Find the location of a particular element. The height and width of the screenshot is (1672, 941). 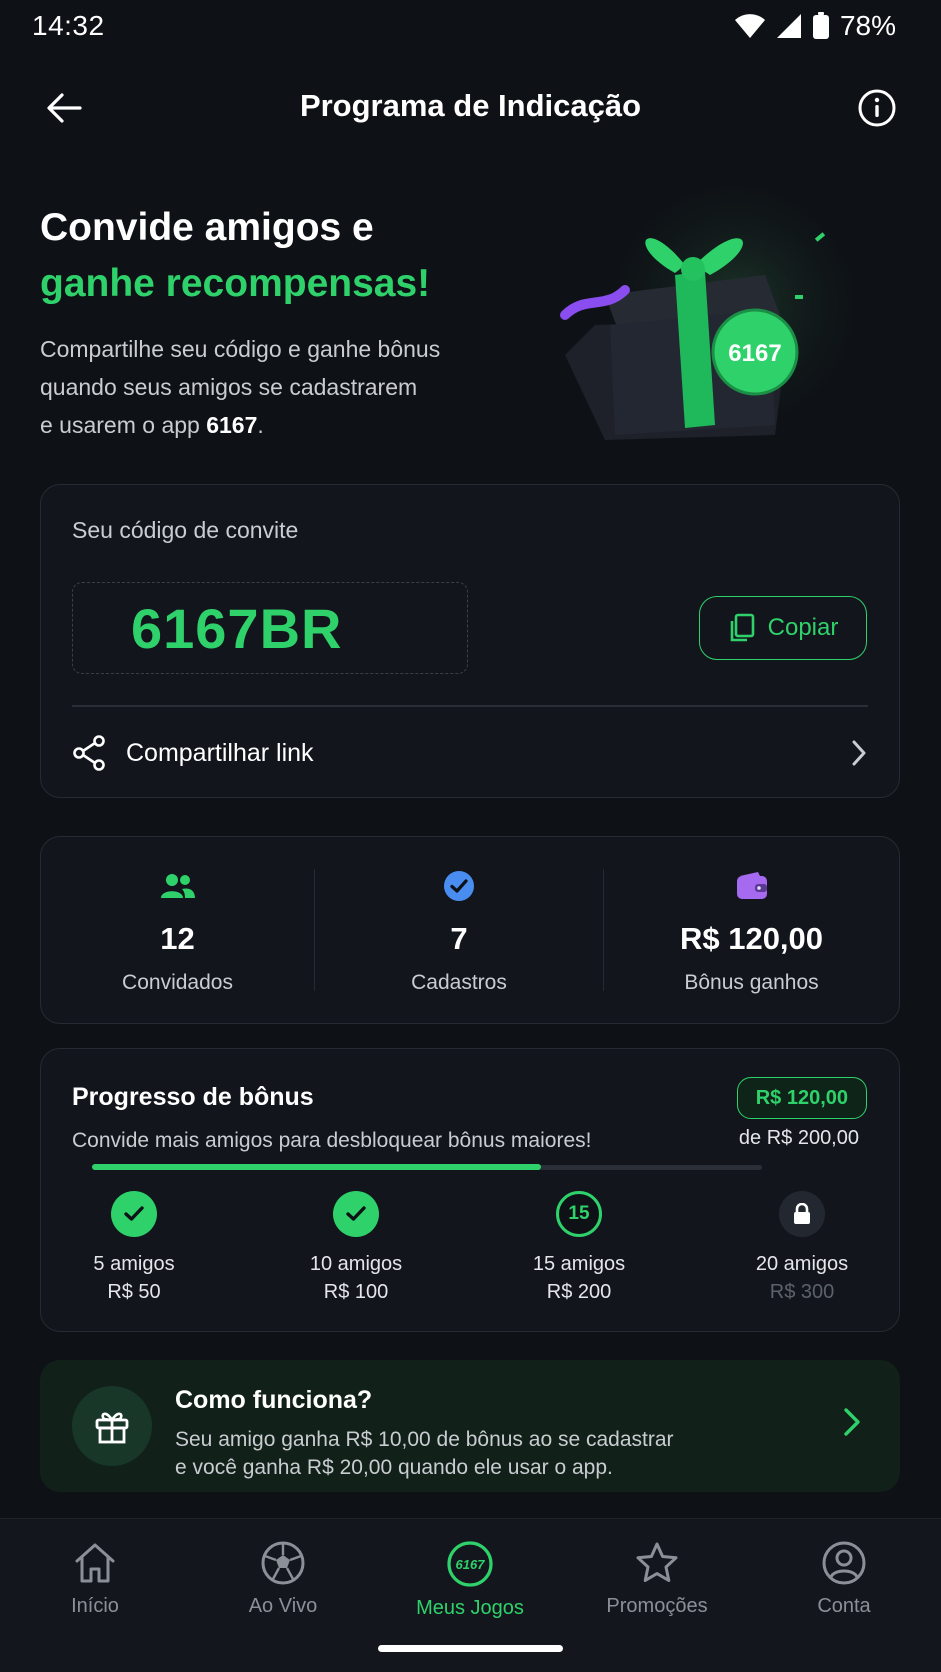

milestone-label-5: 5 amigos R$ 50 is located at coordinates (134, 1278).